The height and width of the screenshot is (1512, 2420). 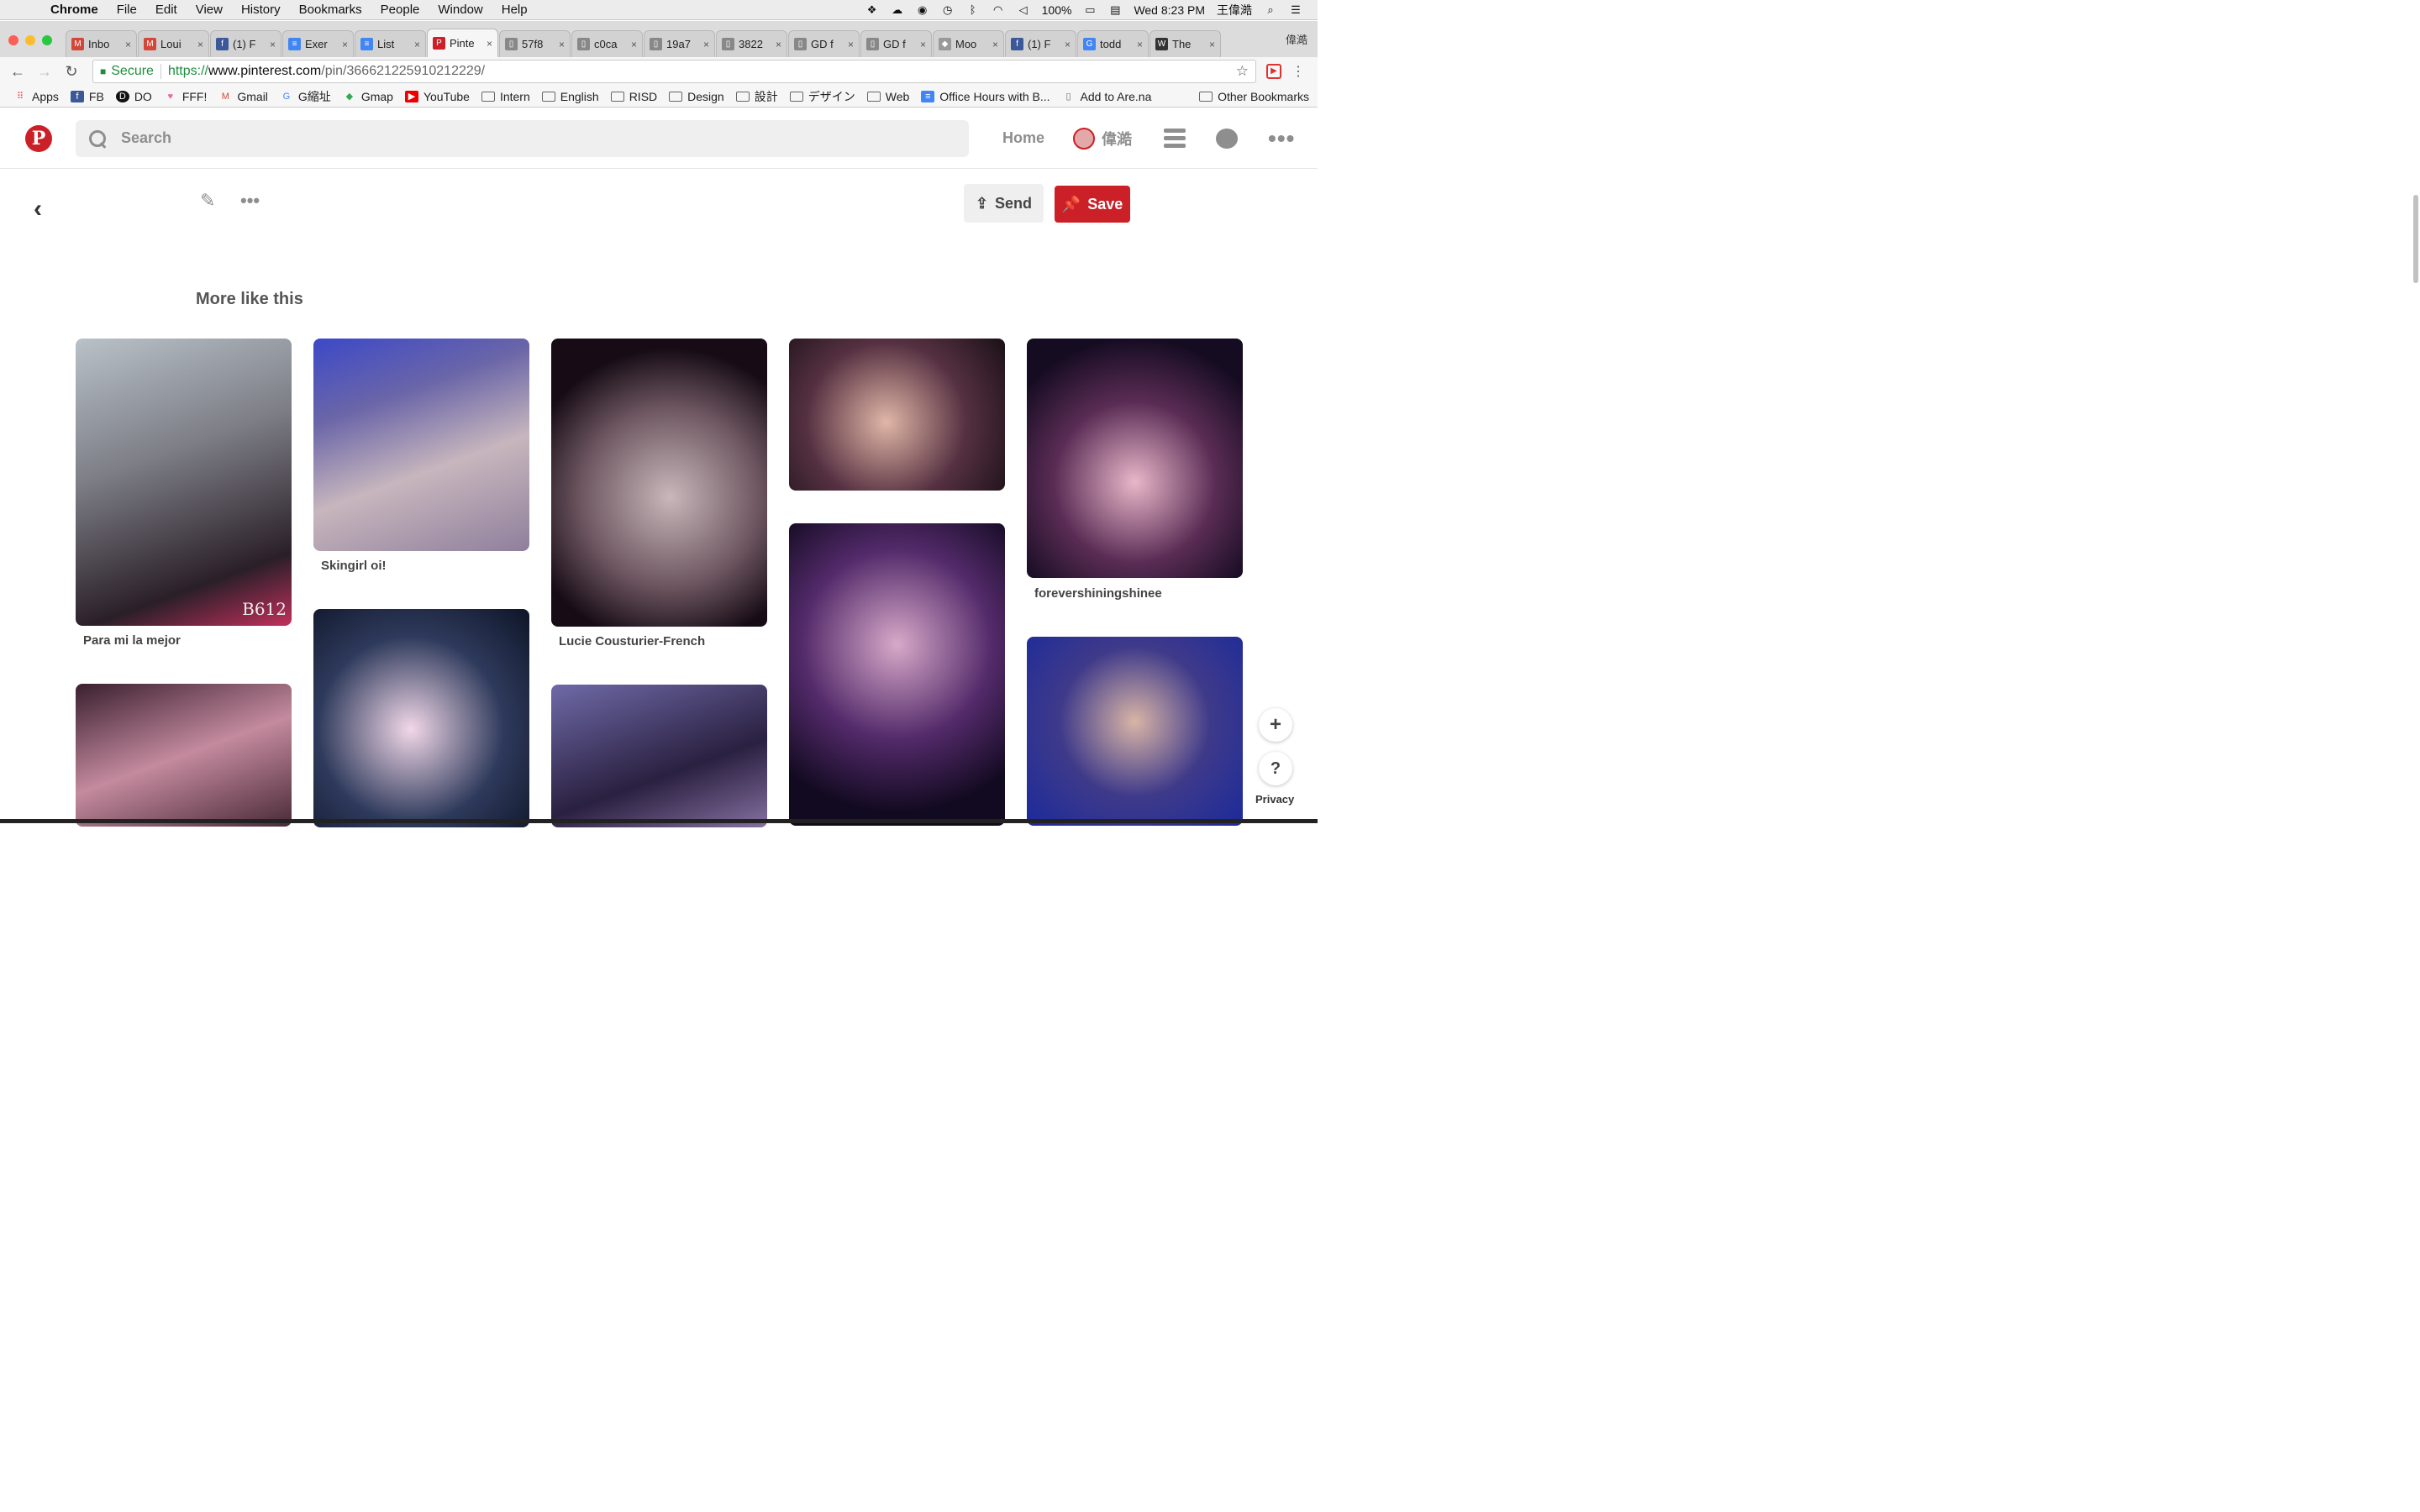 What do you see at coordinates (632, 641) in the screenshot?
I see `pin-title: Lucie Cousturier-French` at bounding box center [632, 641].